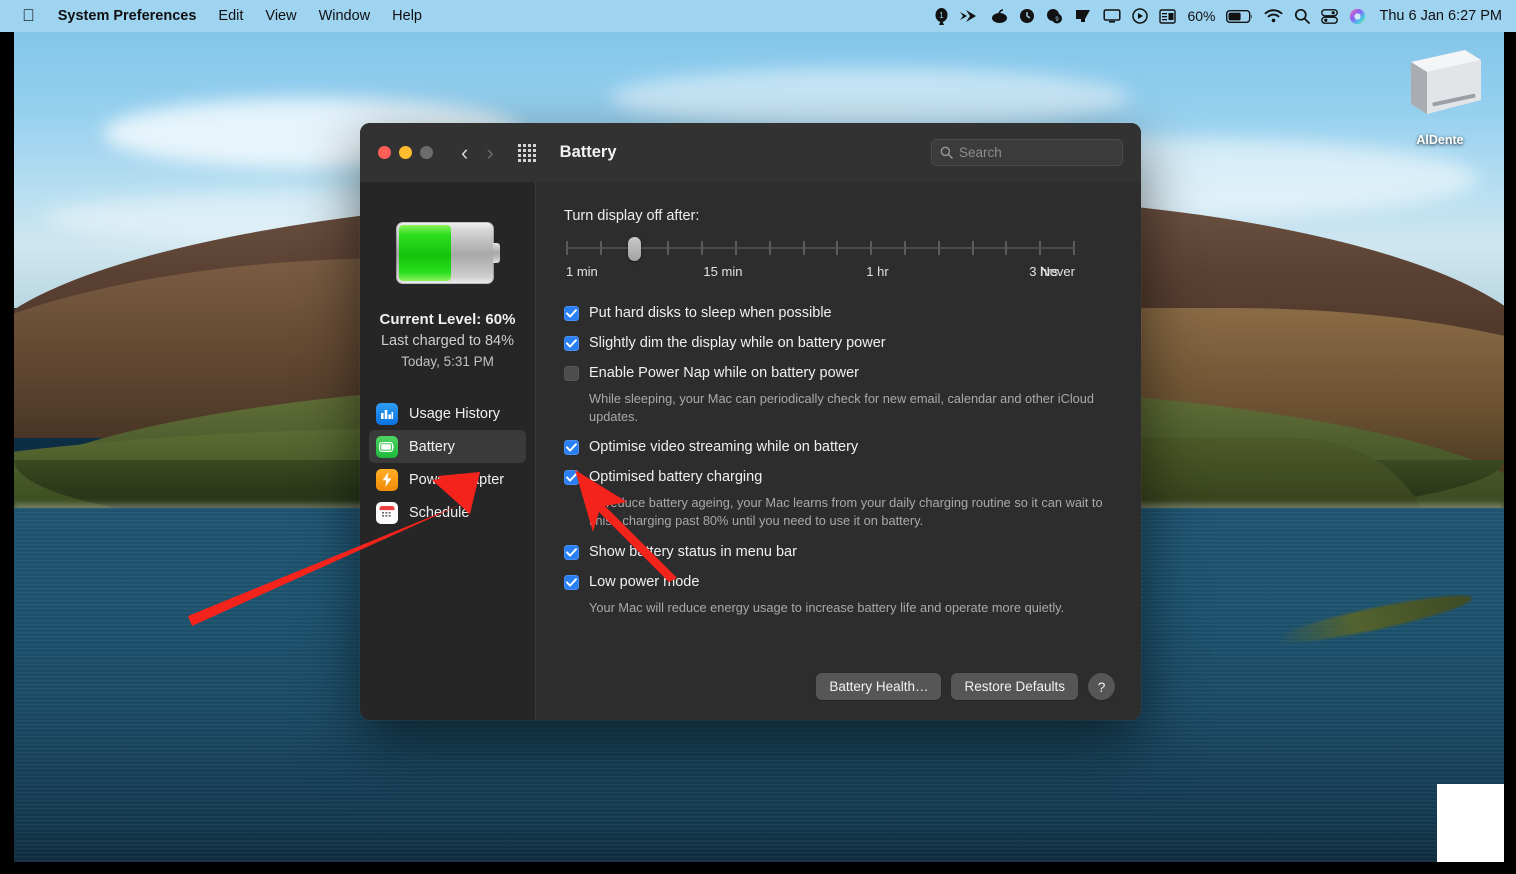 The height and width of the screenshot is (874, 1516). What do you see at coordinates (496, 253) in the screenshot?
I see `battery-terminal` at bounding box center [496, 253].